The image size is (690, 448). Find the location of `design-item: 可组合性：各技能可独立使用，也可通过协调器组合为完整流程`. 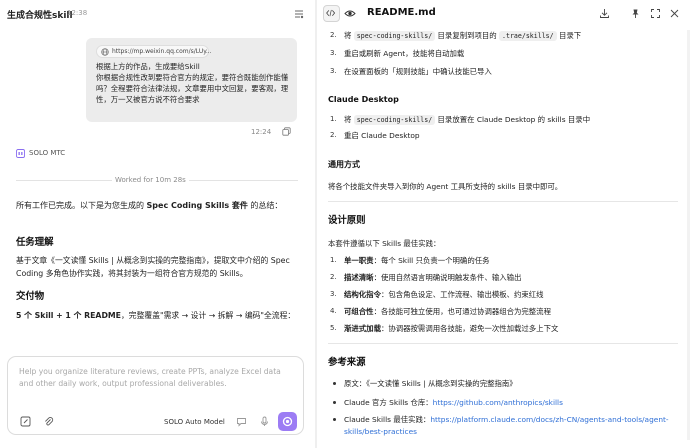

design-item: 可组合性：各技能可独立使用，也可通过协调器组合为完整流程 is located at coordinates (447, 311).